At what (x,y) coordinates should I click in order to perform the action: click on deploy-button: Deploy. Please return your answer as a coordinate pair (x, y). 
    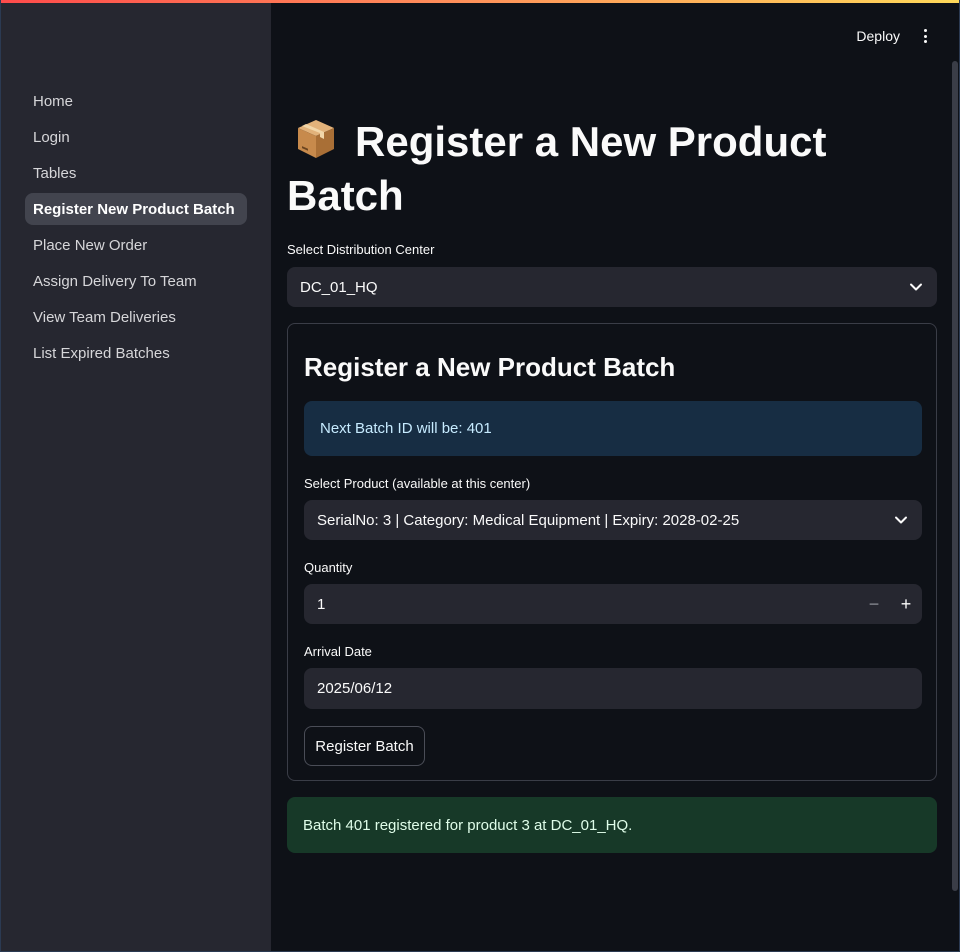
    Looking at the image, I should click on (878, 36).